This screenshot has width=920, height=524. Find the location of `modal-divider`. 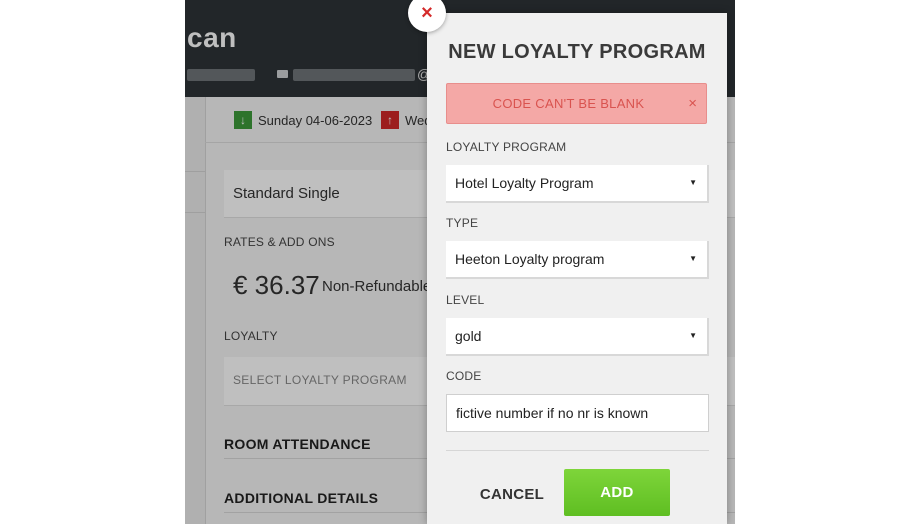

modal-divider is located at coordinates (577, 450).